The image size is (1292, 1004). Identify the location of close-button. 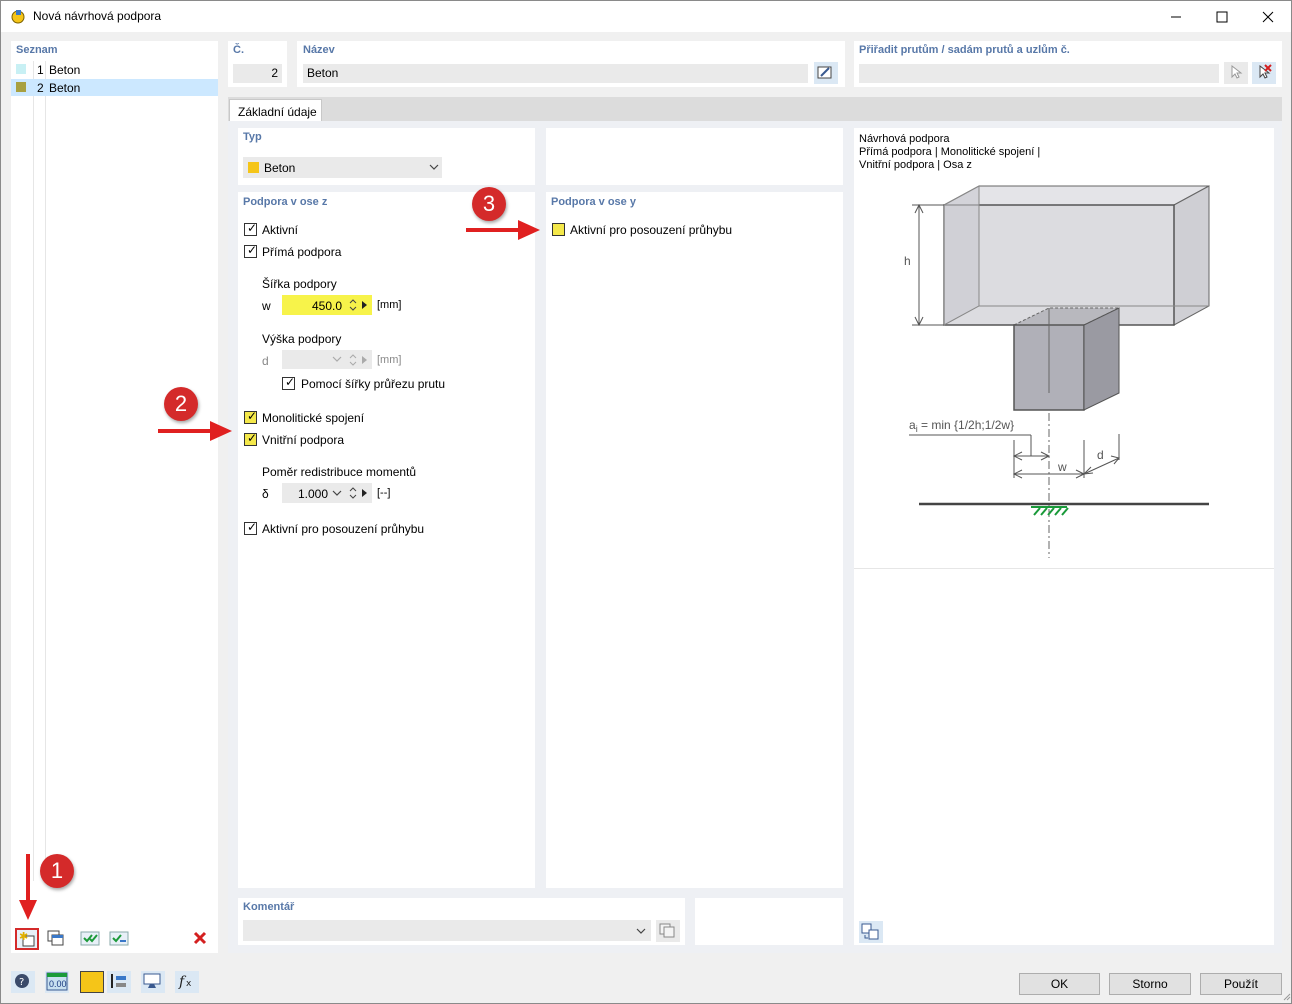
(1268, 16).